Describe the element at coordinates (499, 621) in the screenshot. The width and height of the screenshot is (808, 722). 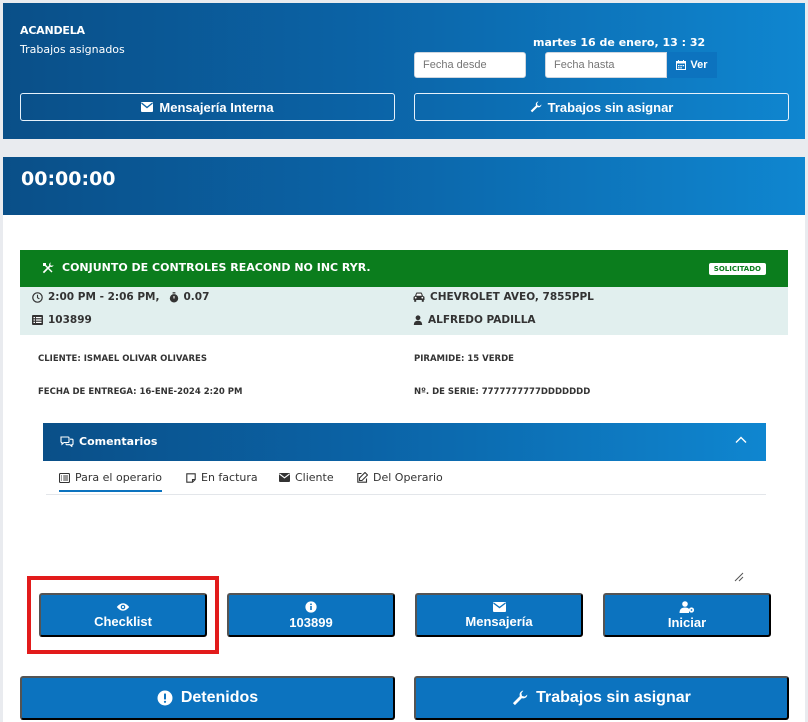
I see `messaging-label: Mensajería` at that location.